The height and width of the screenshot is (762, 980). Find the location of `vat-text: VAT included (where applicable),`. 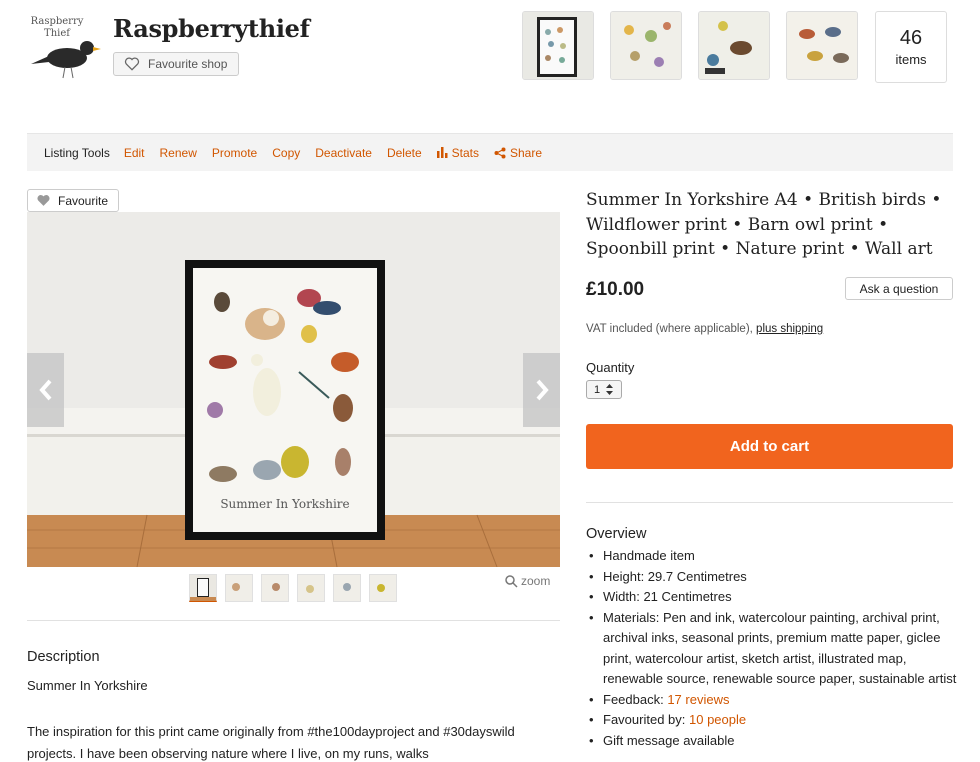

vat-text: VAT included (where applicable), is located at coordinates (669, 329).